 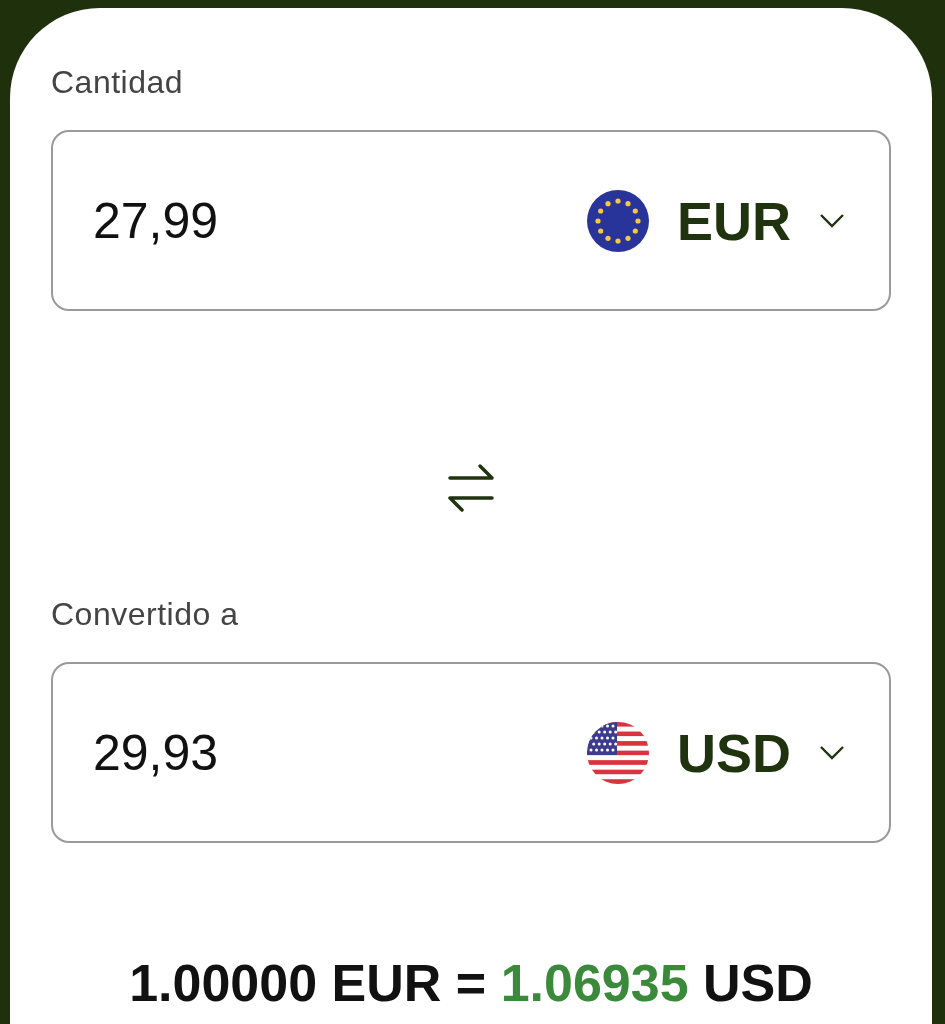 What do you see at coordinates (471, 983) in the screenshot?
I see `exchange-rate-text: 1.00000 EUR = 1.06935 USD` at bounding box center [471, 983].